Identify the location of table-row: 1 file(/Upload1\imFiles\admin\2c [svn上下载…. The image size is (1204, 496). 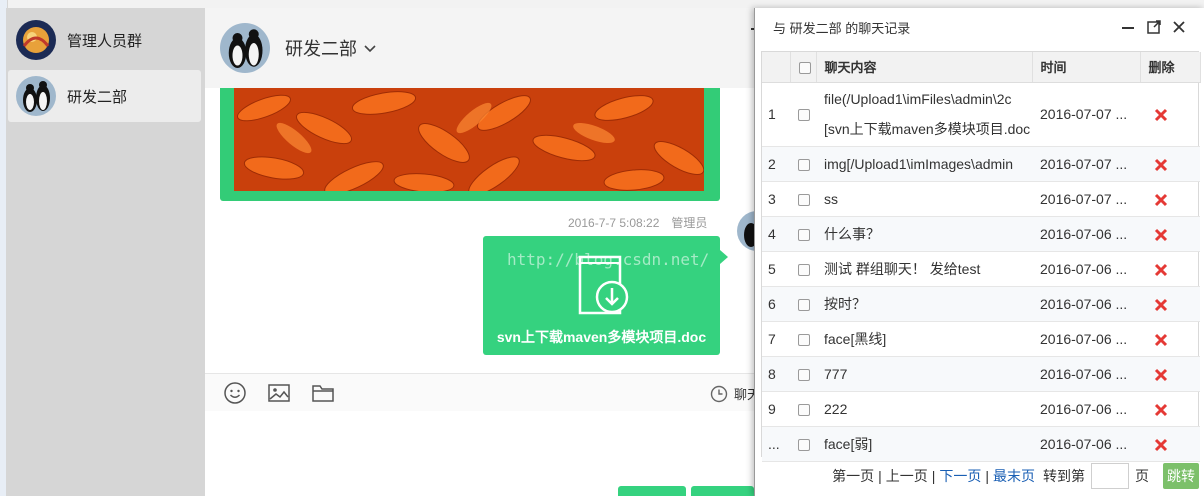
(981, 114).